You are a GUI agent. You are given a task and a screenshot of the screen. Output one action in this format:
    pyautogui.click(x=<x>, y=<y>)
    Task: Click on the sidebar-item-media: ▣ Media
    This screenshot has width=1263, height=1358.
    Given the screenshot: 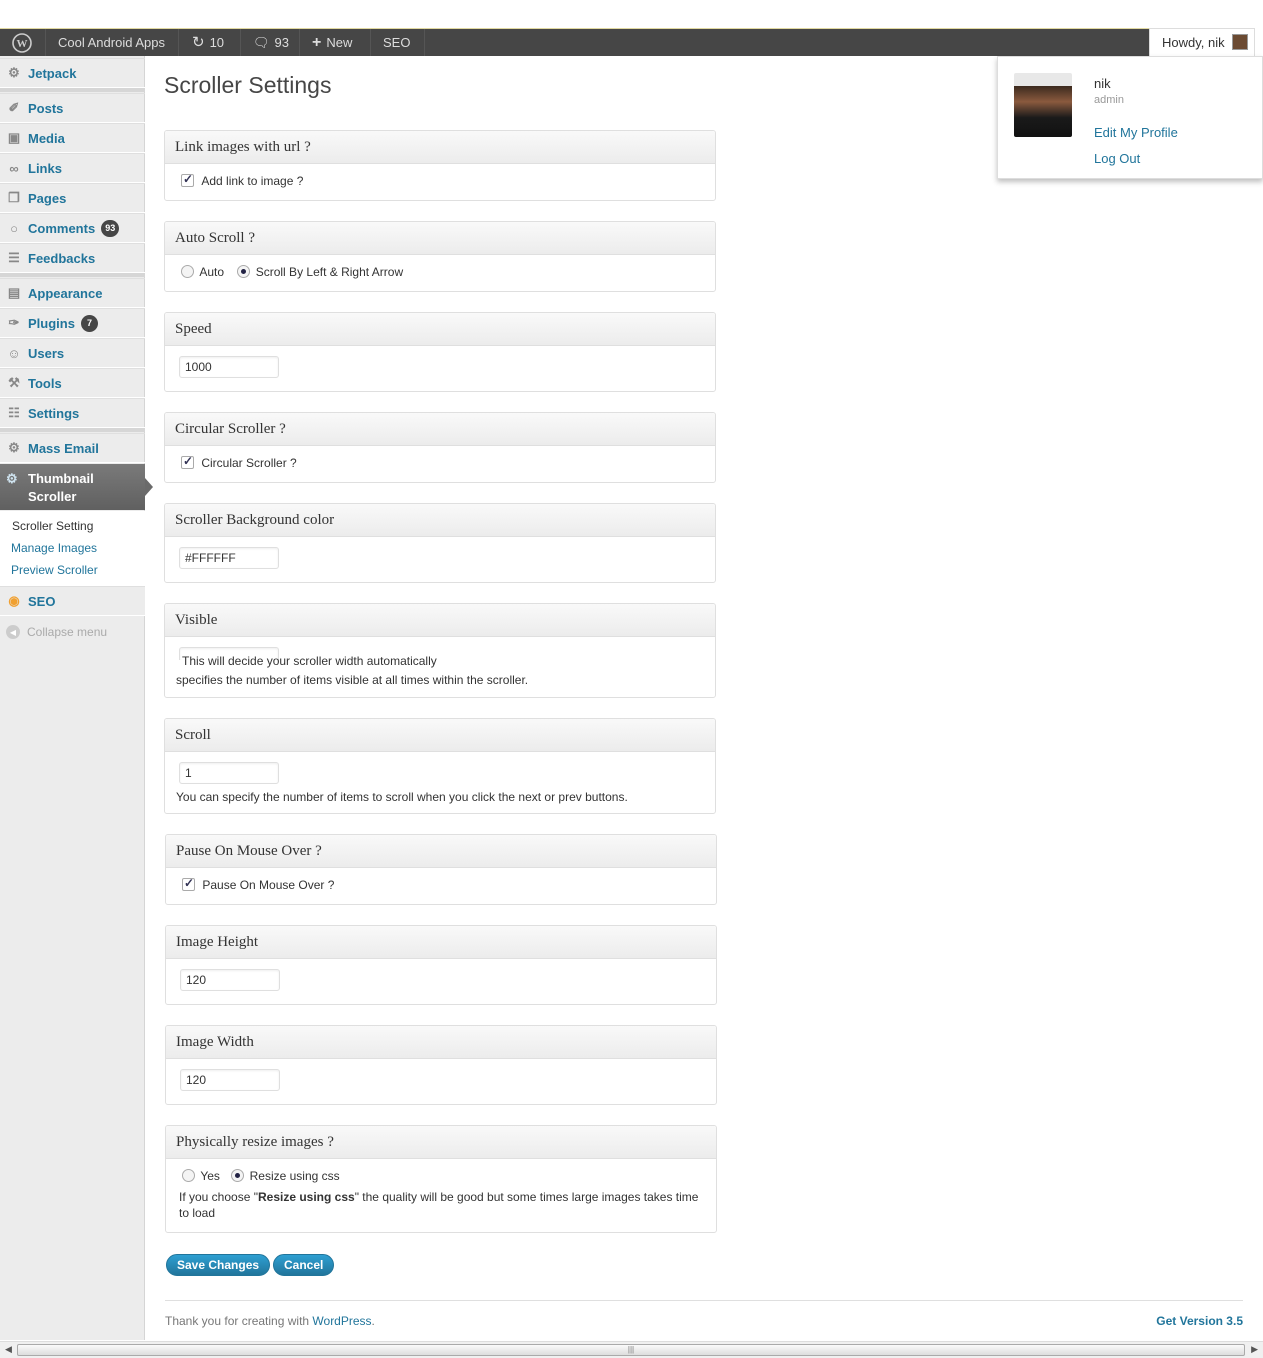 What is the action you would take?
    pyautogui.click(x=72, y=138)
    